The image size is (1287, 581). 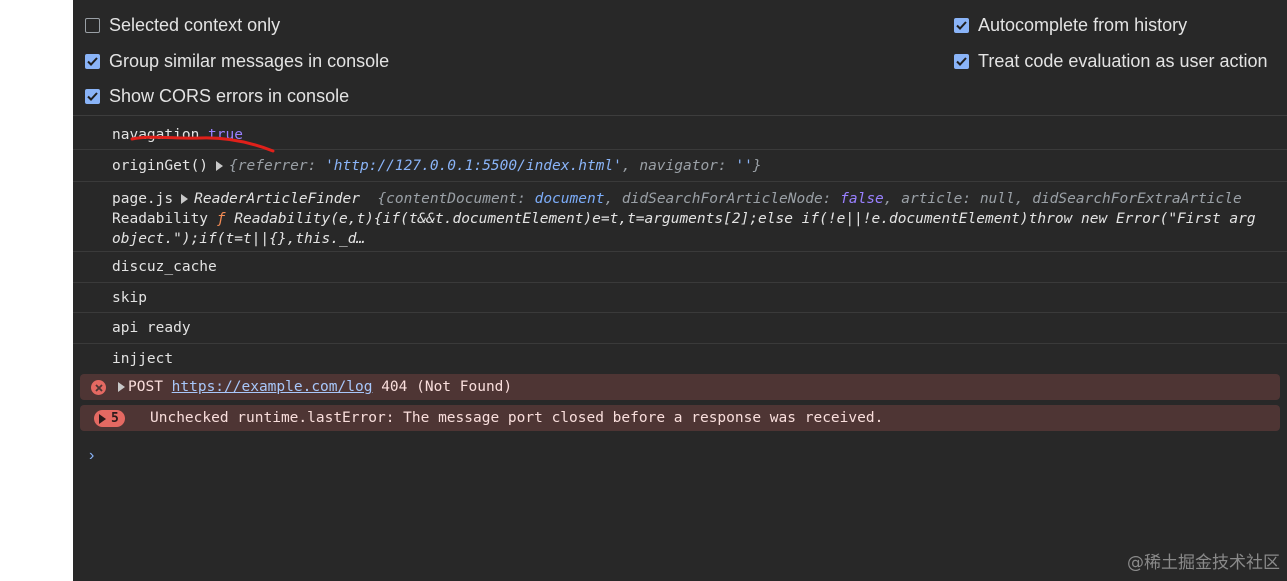 I want to click on selected-context-only-checkbox, so click(x=92, y=25).